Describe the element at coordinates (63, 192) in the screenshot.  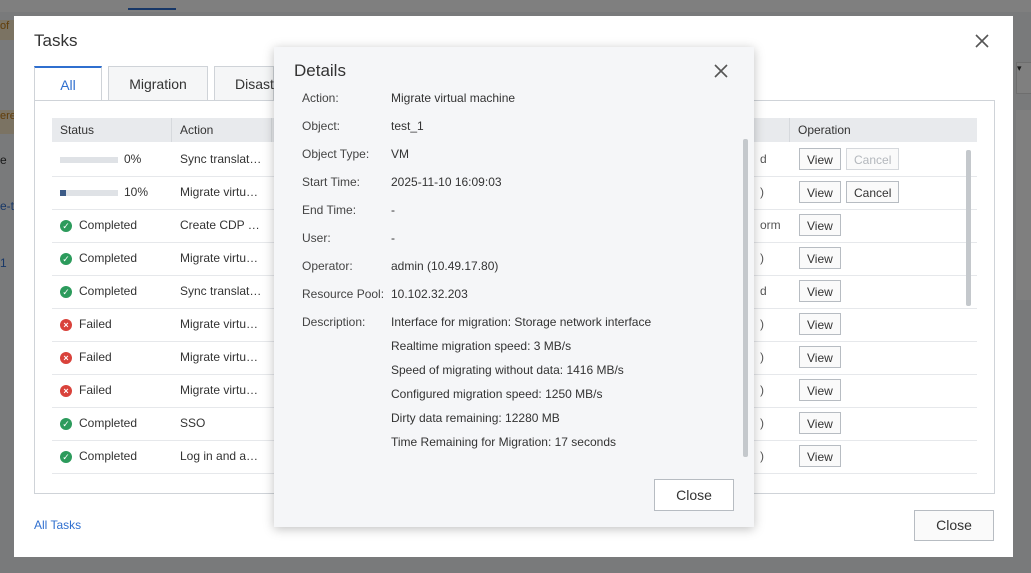
I see `progress-fill` at that location.